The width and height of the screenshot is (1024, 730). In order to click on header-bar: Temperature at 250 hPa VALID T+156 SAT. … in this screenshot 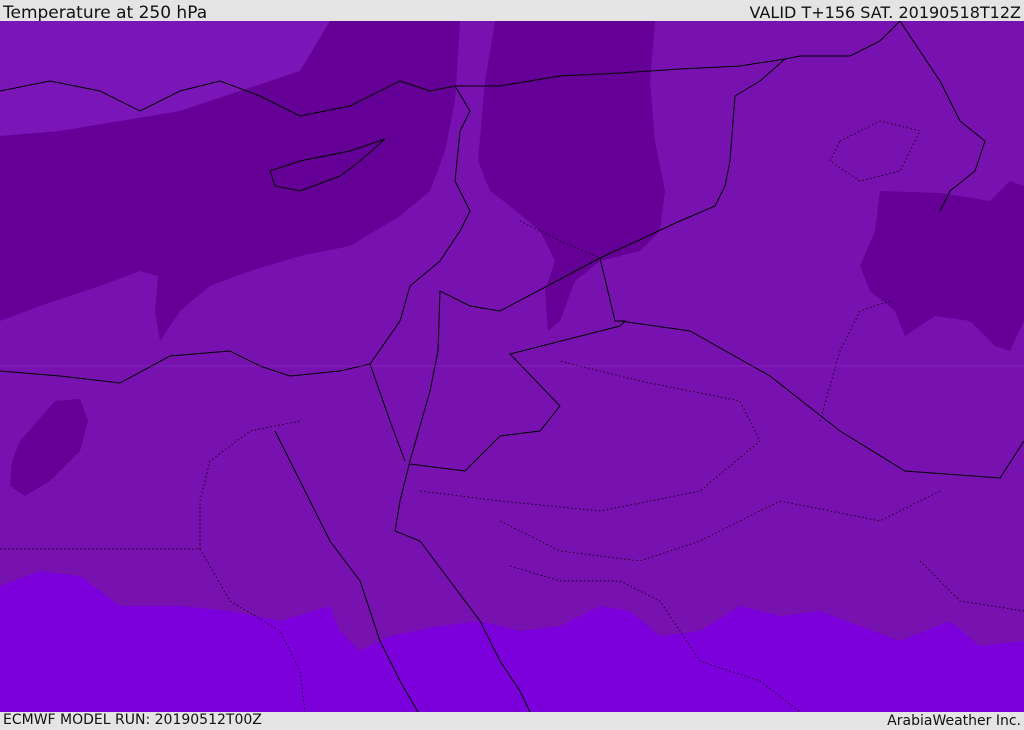, I will do `click(512, 11)`.